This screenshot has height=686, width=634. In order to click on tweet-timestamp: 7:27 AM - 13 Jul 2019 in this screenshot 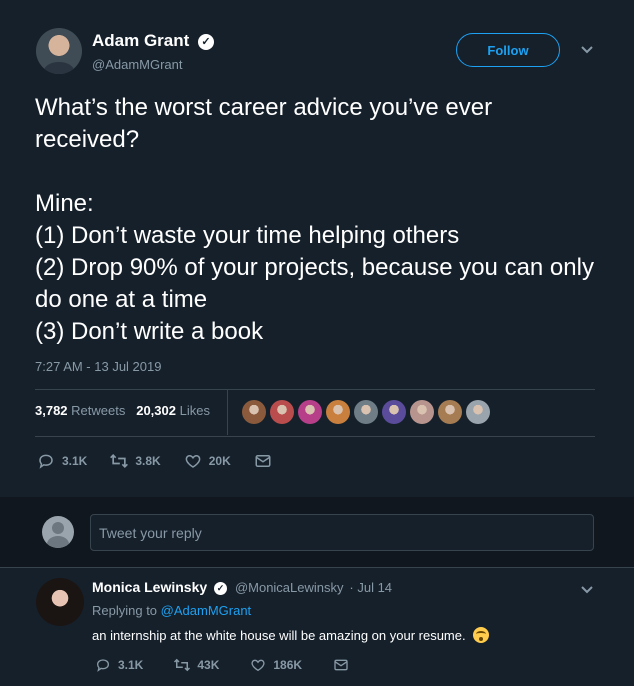, I will do `click(98, 366)`.